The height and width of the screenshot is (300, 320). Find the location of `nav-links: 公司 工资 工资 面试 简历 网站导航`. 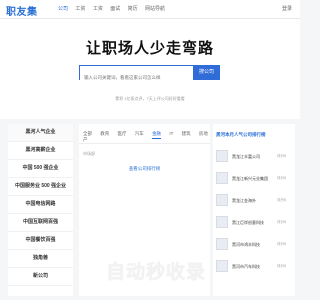

nav-links: 公司 工资 工资 面试 简历 网站导航 is located at coordinates (114, 8).